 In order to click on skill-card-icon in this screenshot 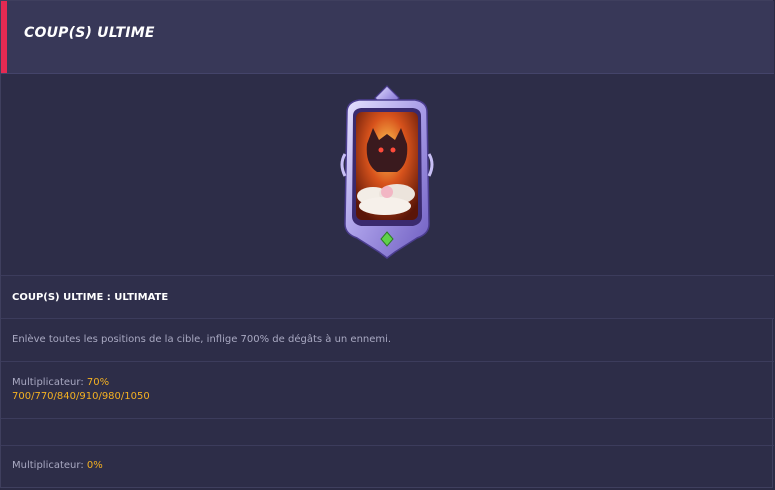, I will do `click(387, 172)`.